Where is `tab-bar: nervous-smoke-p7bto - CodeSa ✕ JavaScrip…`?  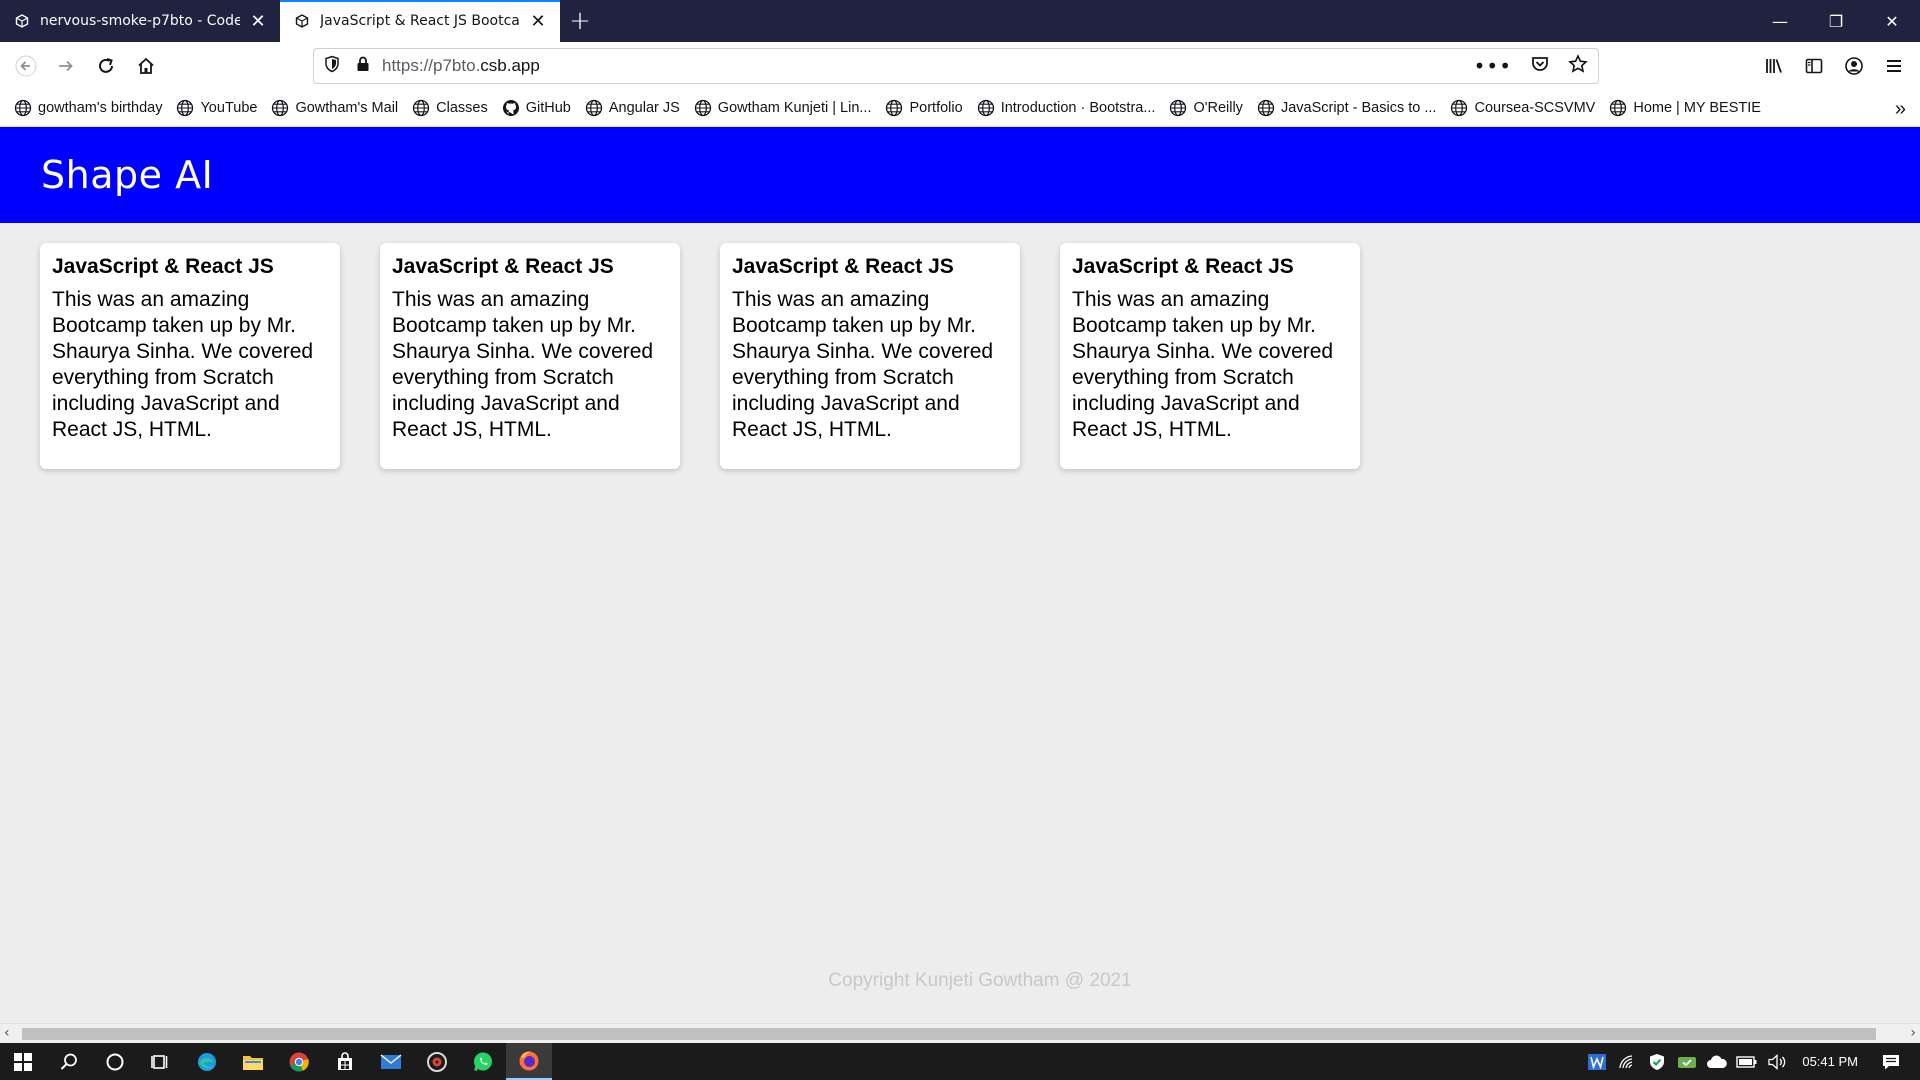
tab-bar: nervous-smoke-p7bto - CodeSa ✕ JavaScrip… is located at coordinates (960, 21).